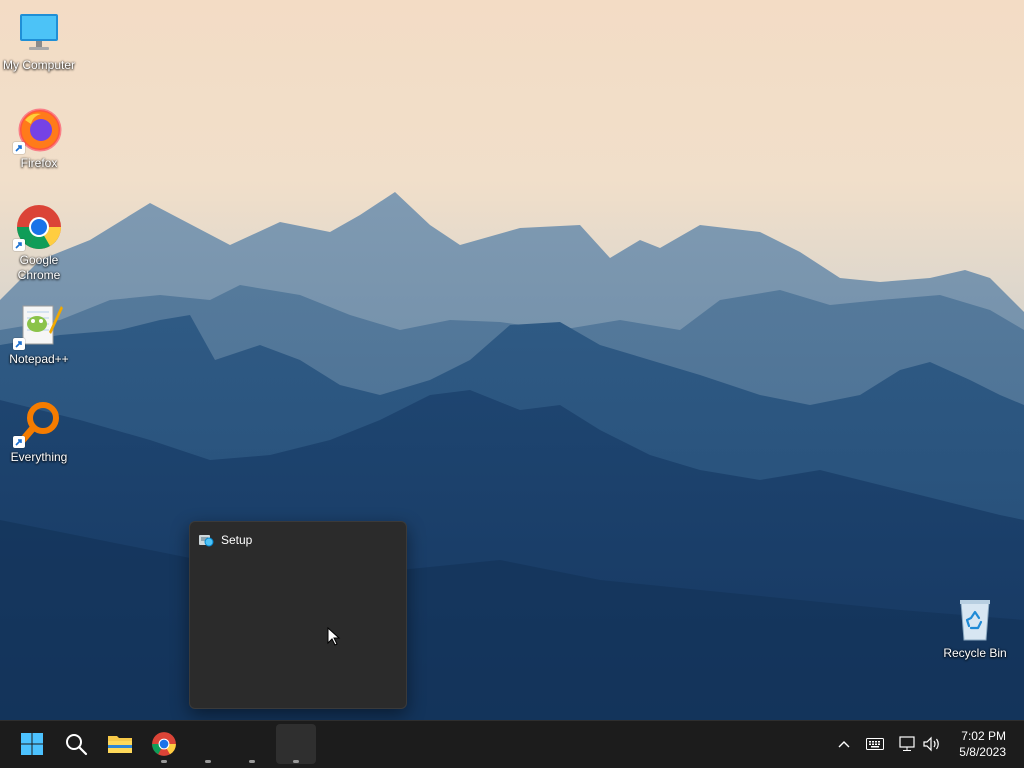 The height and width of the screenshot is (768, 1024). What do you see at coordinates (975, 653) in the screenshot?
I see `desktop-icon-label: Recycle Bin` at bounding box center [975, 653].